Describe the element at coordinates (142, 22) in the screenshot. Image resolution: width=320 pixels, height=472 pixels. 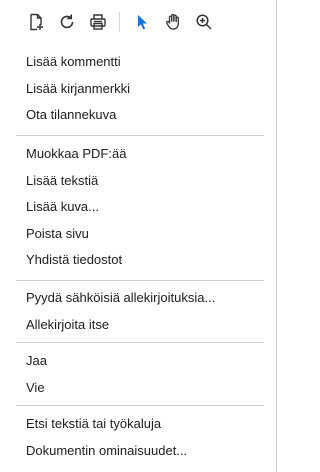
I see `select-cursor-icon` at that location.